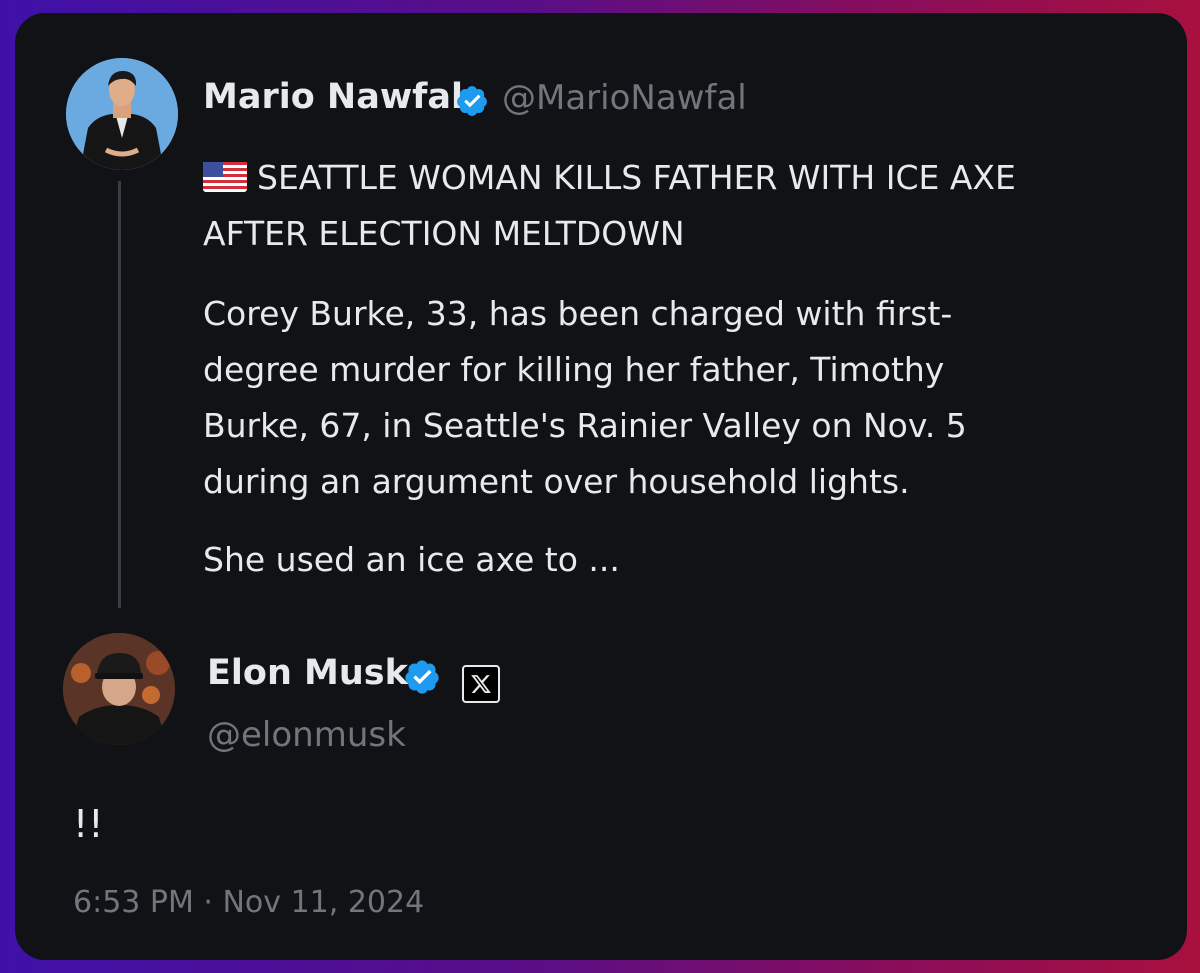 This screenshot has width=1200, height=973. I want to click on mario-author-handle: @MarioNawfal, so click(624, 98).